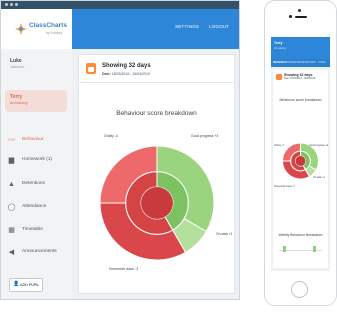  Describe the element at coordinates (16, 284) in the screenshot. I see `add-user-icon: 👤` at that location.